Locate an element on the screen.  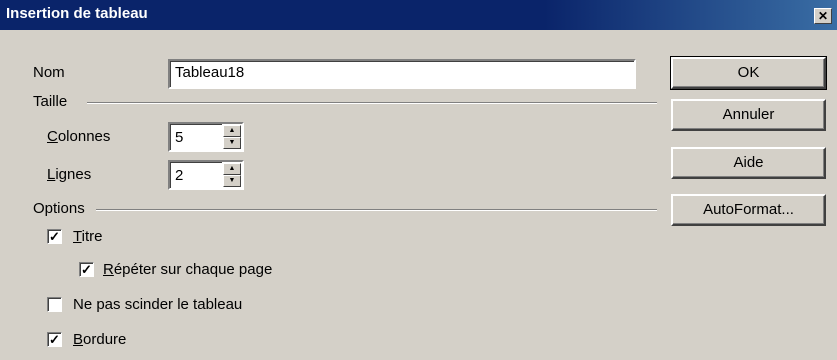
dont-split-table-checkbox is located at coordinates (54, 304).